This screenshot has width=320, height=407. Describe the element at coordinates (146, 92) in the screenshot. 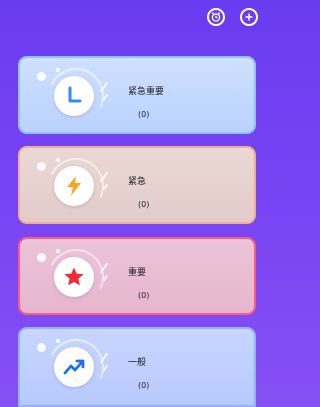

I see `category-title: 紧急重要` at that location.